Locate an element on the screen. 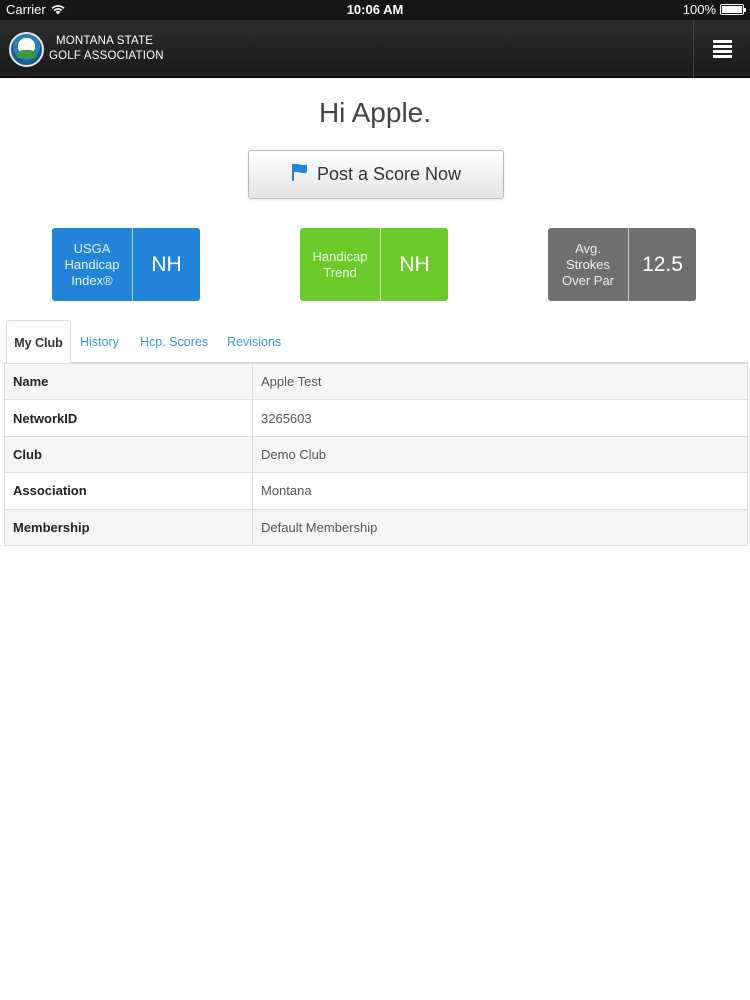  row-key: Name is located at coordinates (128, 381).